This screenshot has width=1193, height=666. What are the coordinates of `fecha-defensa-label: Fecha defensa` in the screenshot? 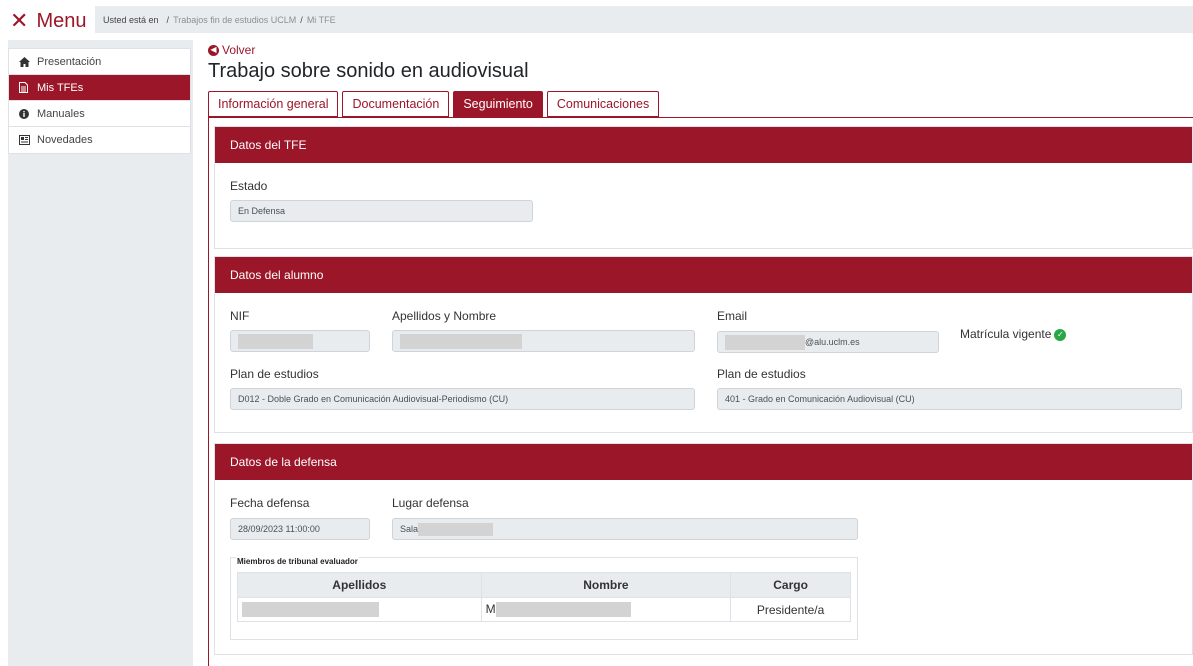 It's located at (270, 503).